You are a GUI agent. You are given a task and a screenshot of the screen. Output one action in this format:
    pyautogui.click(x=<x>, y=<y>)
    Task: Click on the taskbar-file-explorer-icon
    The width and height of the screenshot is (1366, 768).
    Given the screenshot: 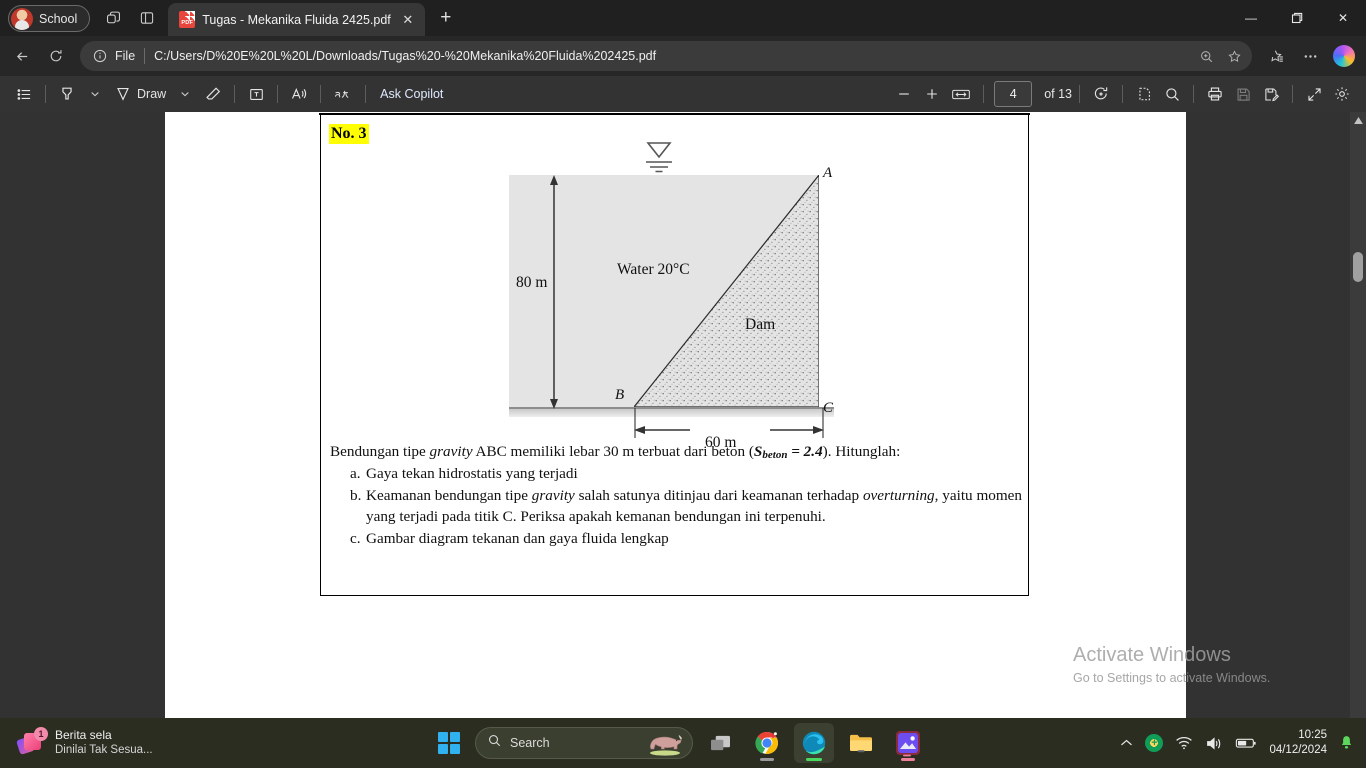 What is the action you would take?
    pyautogui.click(x=861, y=743)
    